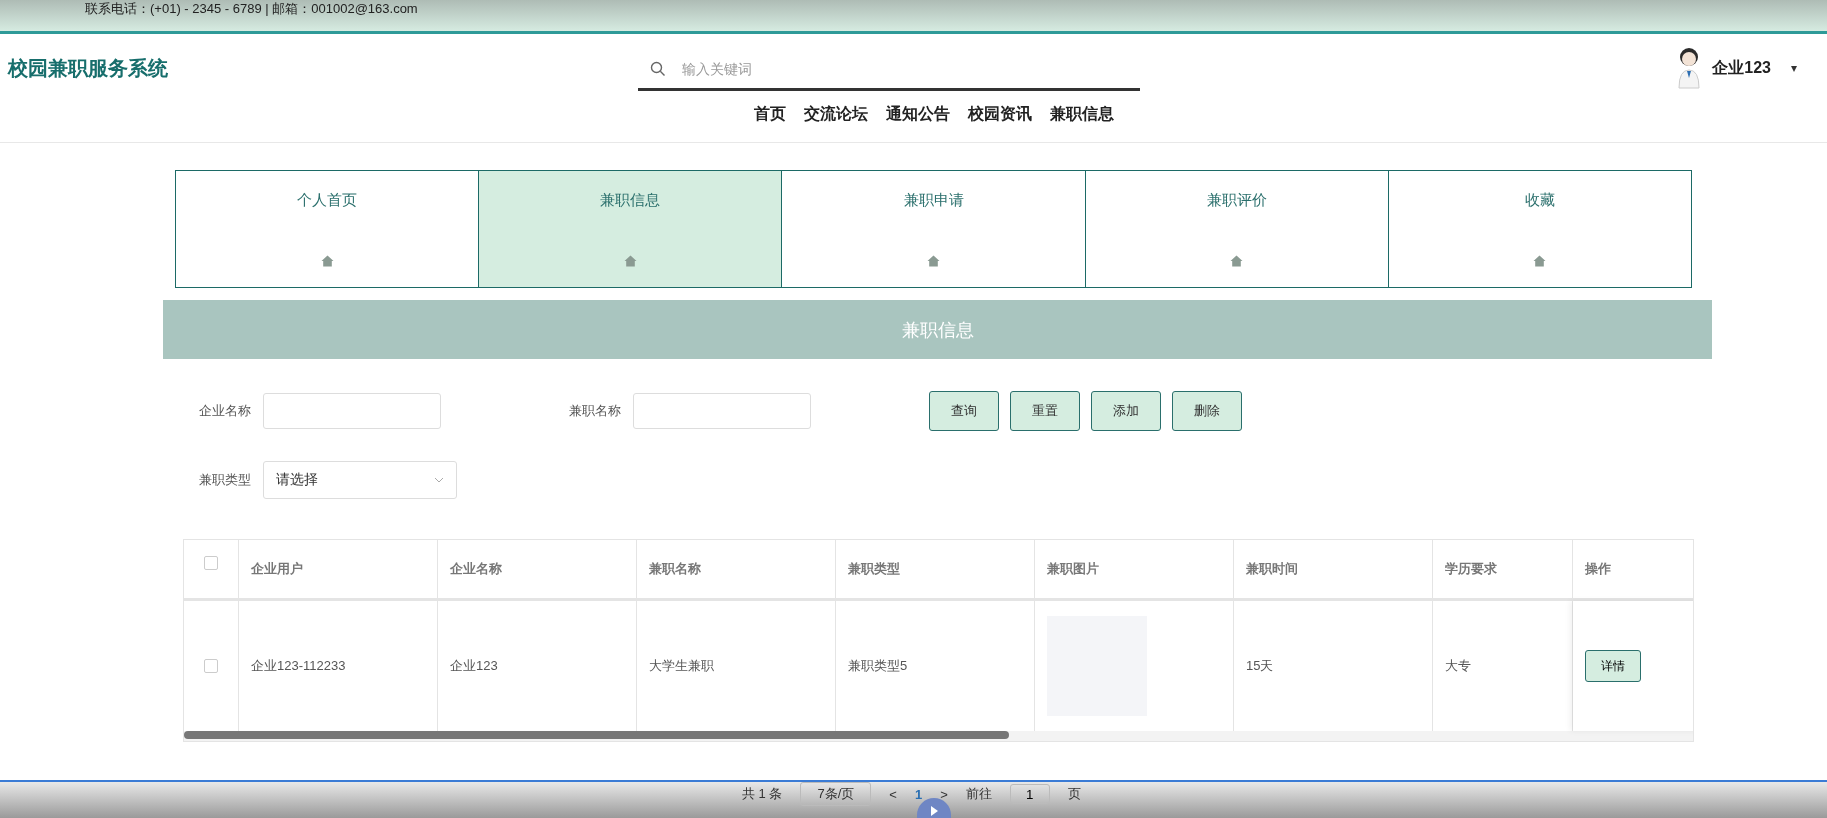 Image resolution: width=1827 pixels, height=818 pixels. Describe the element at coordinates (1045, 411) in the screenshot. I see `action-button: 重置` at that location.